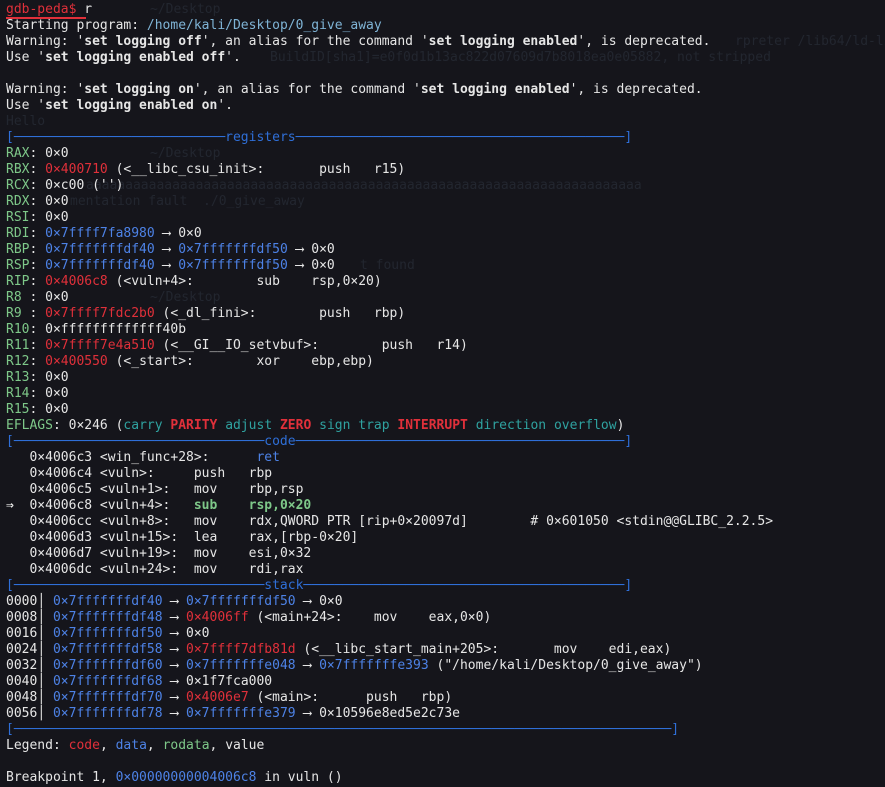  I want to click on code-args: rdi,rax, so click(260, 569).